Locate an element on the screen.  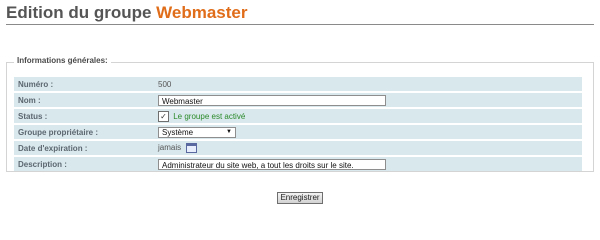
form-row-name: Nom : Webmaster is located at coordinates (298, 100).